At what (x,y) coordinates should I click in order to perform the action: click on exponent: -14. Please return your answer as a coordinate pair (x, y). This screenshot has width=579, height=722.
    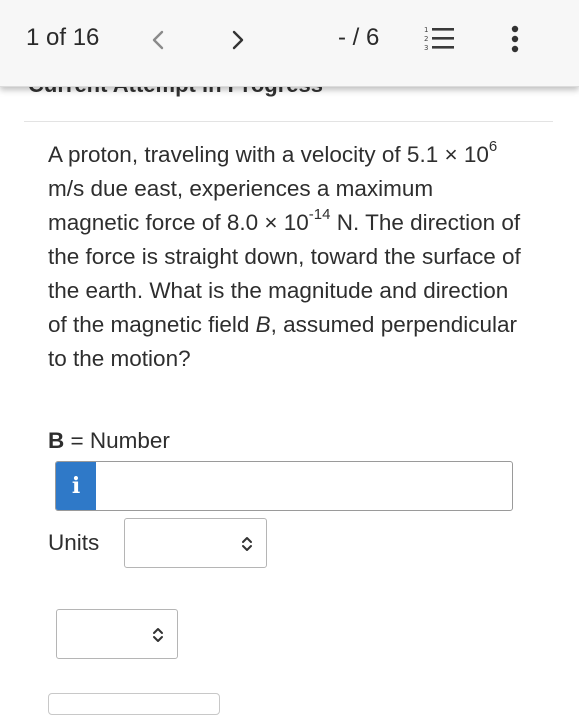
    Looking at the image, I should click on (319, 214).